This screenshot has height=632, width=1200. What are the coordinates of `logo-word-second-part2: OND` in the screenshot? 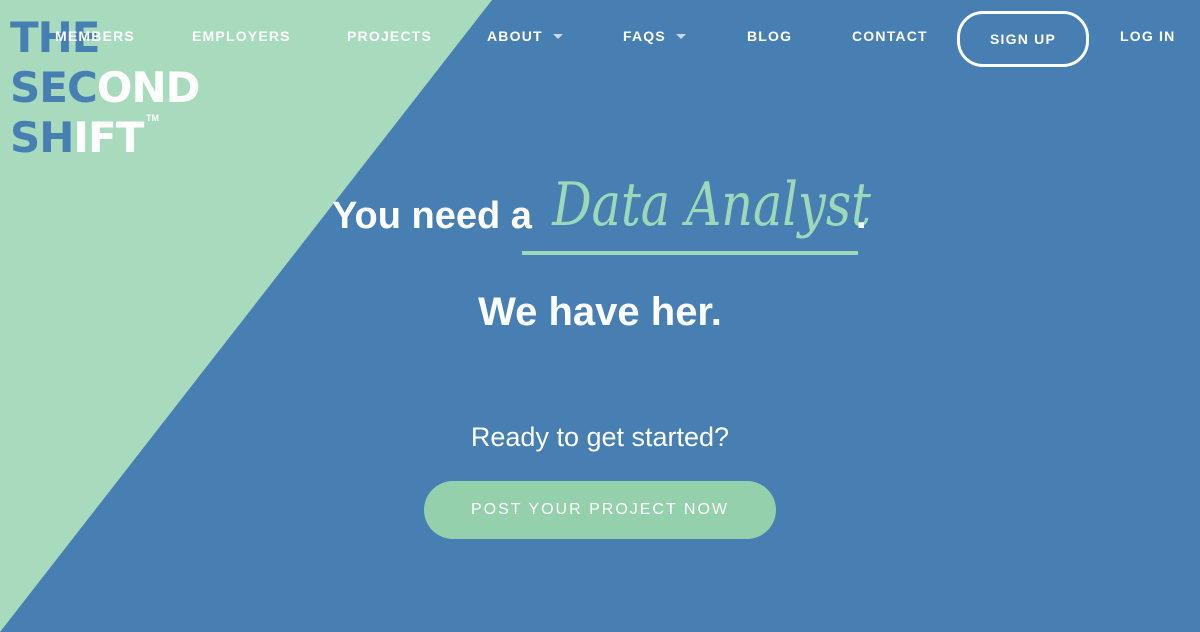 It's located at (148, 87).